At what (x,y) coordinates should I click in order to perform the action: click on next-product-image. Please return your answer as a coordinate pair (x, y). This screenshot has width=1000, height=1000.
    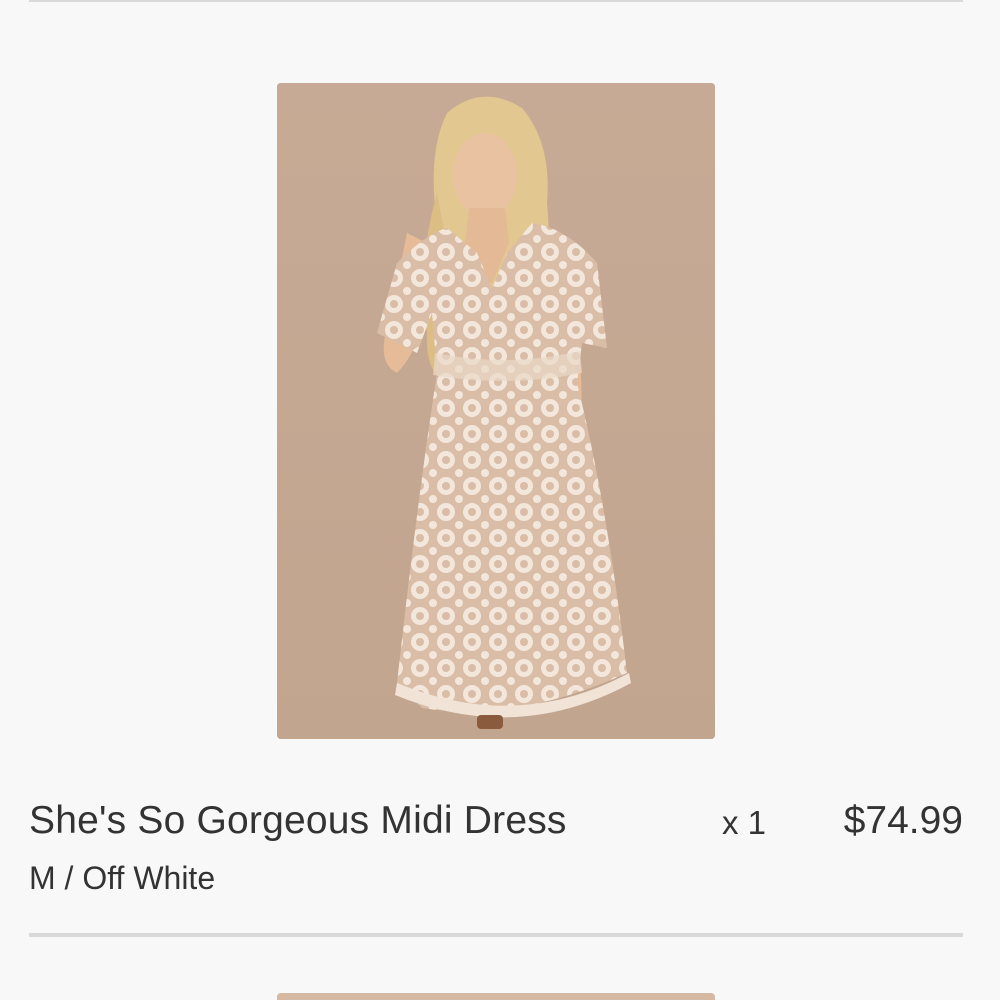
    Looking at the image, I should click on (496, 996).